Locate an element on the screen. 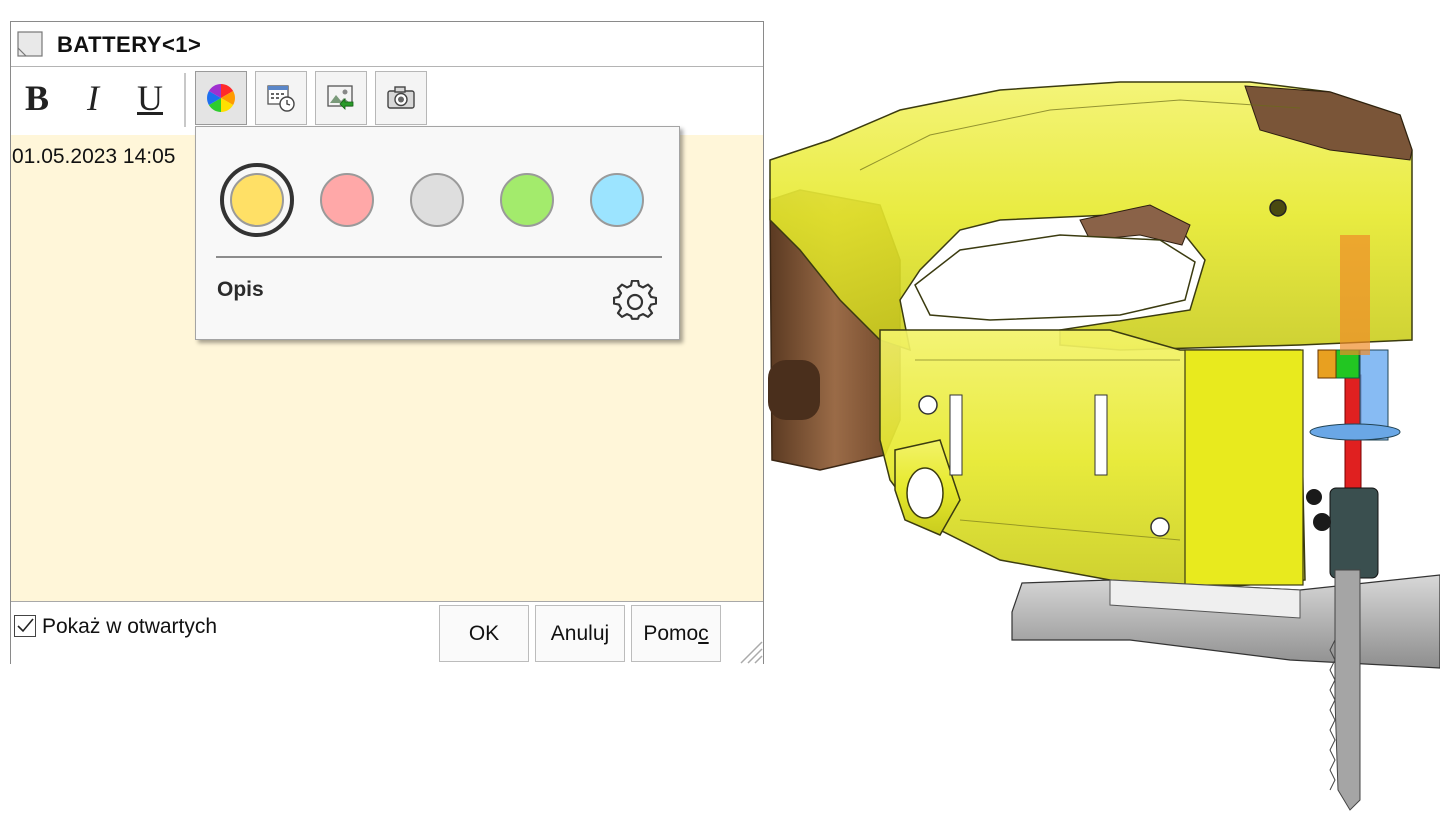 Image resolution: width=1440 pixels, height=837 pixels. color-swatch-gray is located at coordinates (437, 200).